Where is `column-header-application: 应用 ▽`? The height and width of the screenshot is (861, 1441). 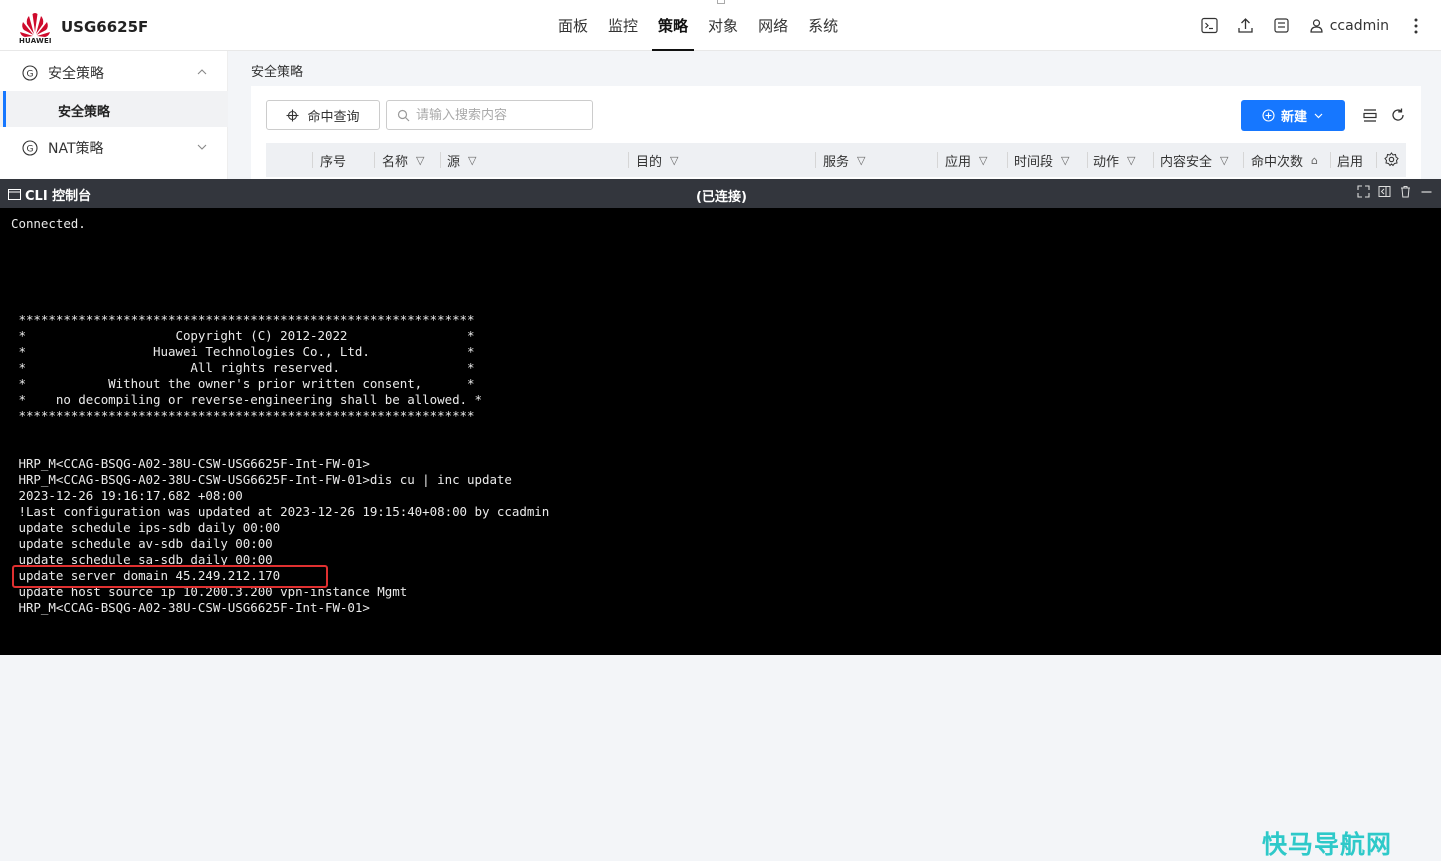 column-header-application: 应用 ▽ is located at coordinates (966, 160).